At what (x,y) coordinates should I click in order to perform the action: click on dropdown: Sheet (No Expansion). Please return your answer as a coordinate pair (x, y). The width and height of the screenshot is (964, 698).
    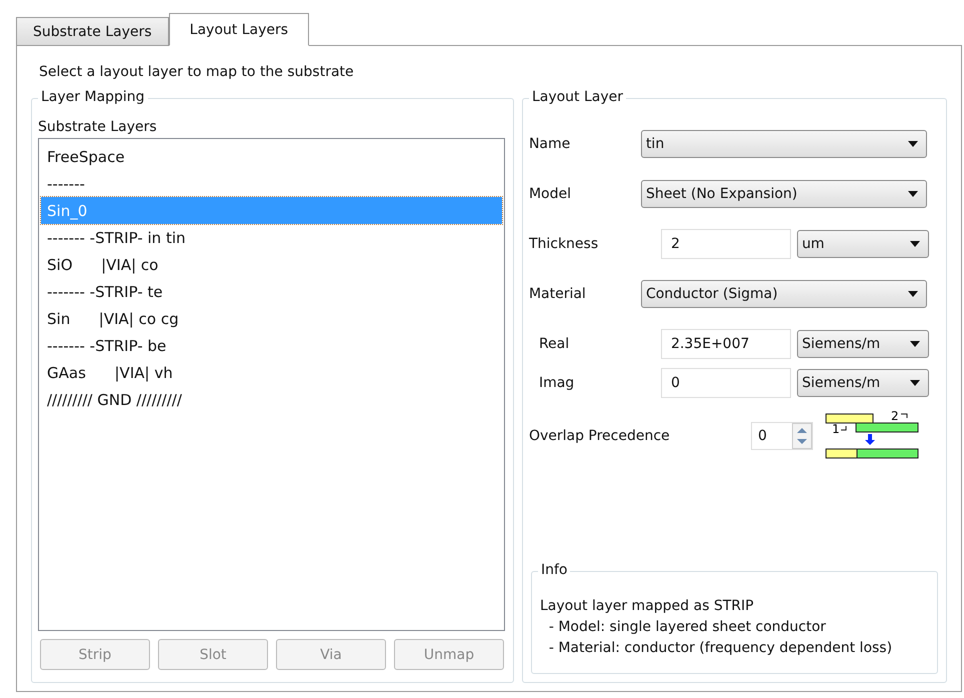
    Looking at the image, I should click on (783, 194).